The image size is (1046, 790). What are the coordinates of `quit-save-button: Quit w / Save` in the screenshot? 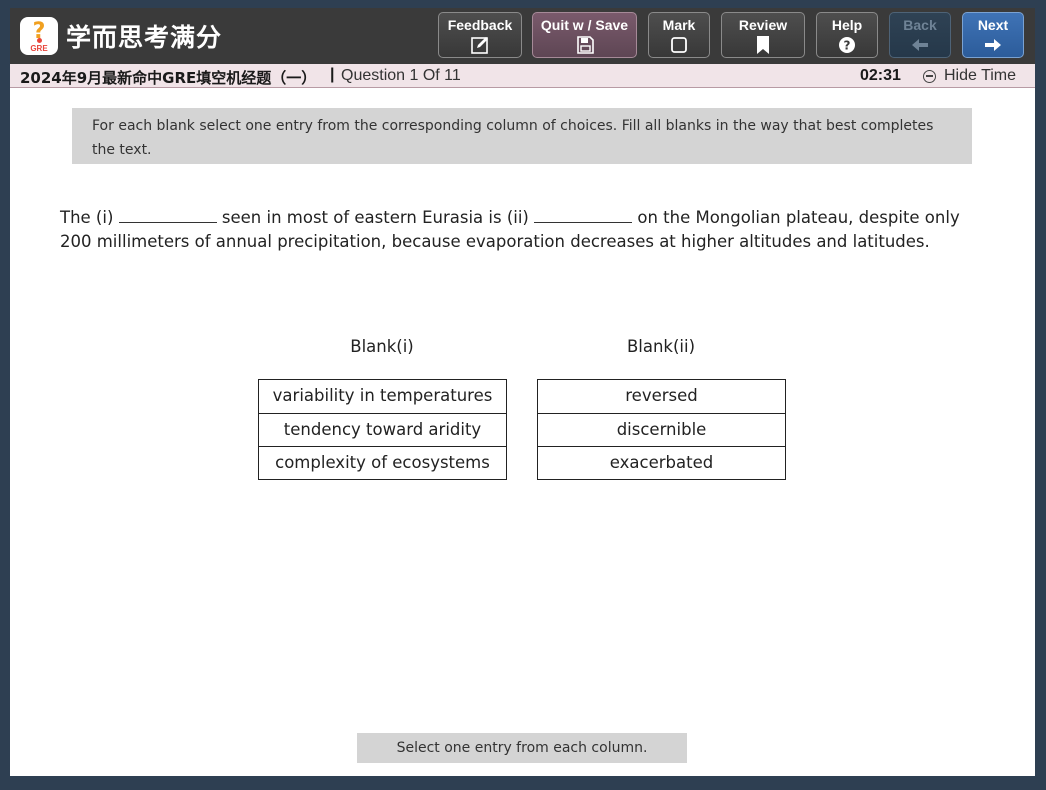 It's located at (584, 35).